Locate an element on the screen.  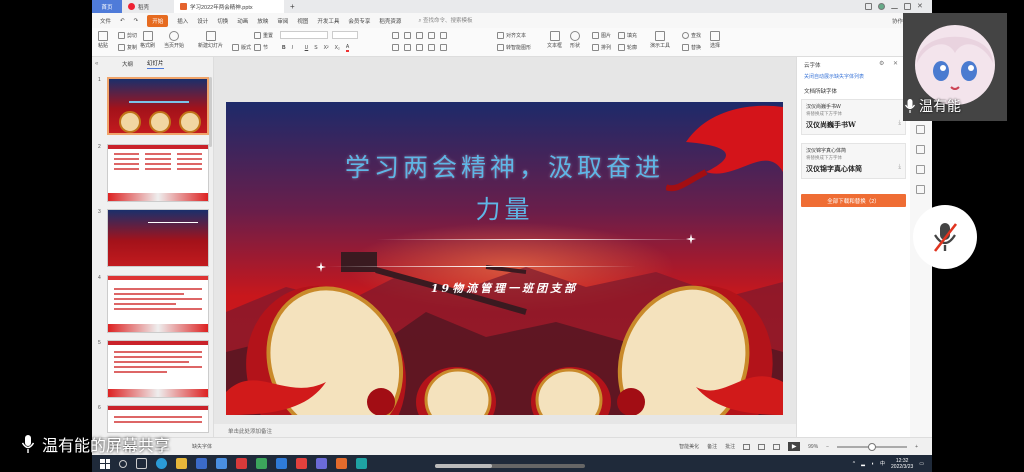
download-replace-all-button: 全部下载和替换（2） is located at coordinates (853, 200).